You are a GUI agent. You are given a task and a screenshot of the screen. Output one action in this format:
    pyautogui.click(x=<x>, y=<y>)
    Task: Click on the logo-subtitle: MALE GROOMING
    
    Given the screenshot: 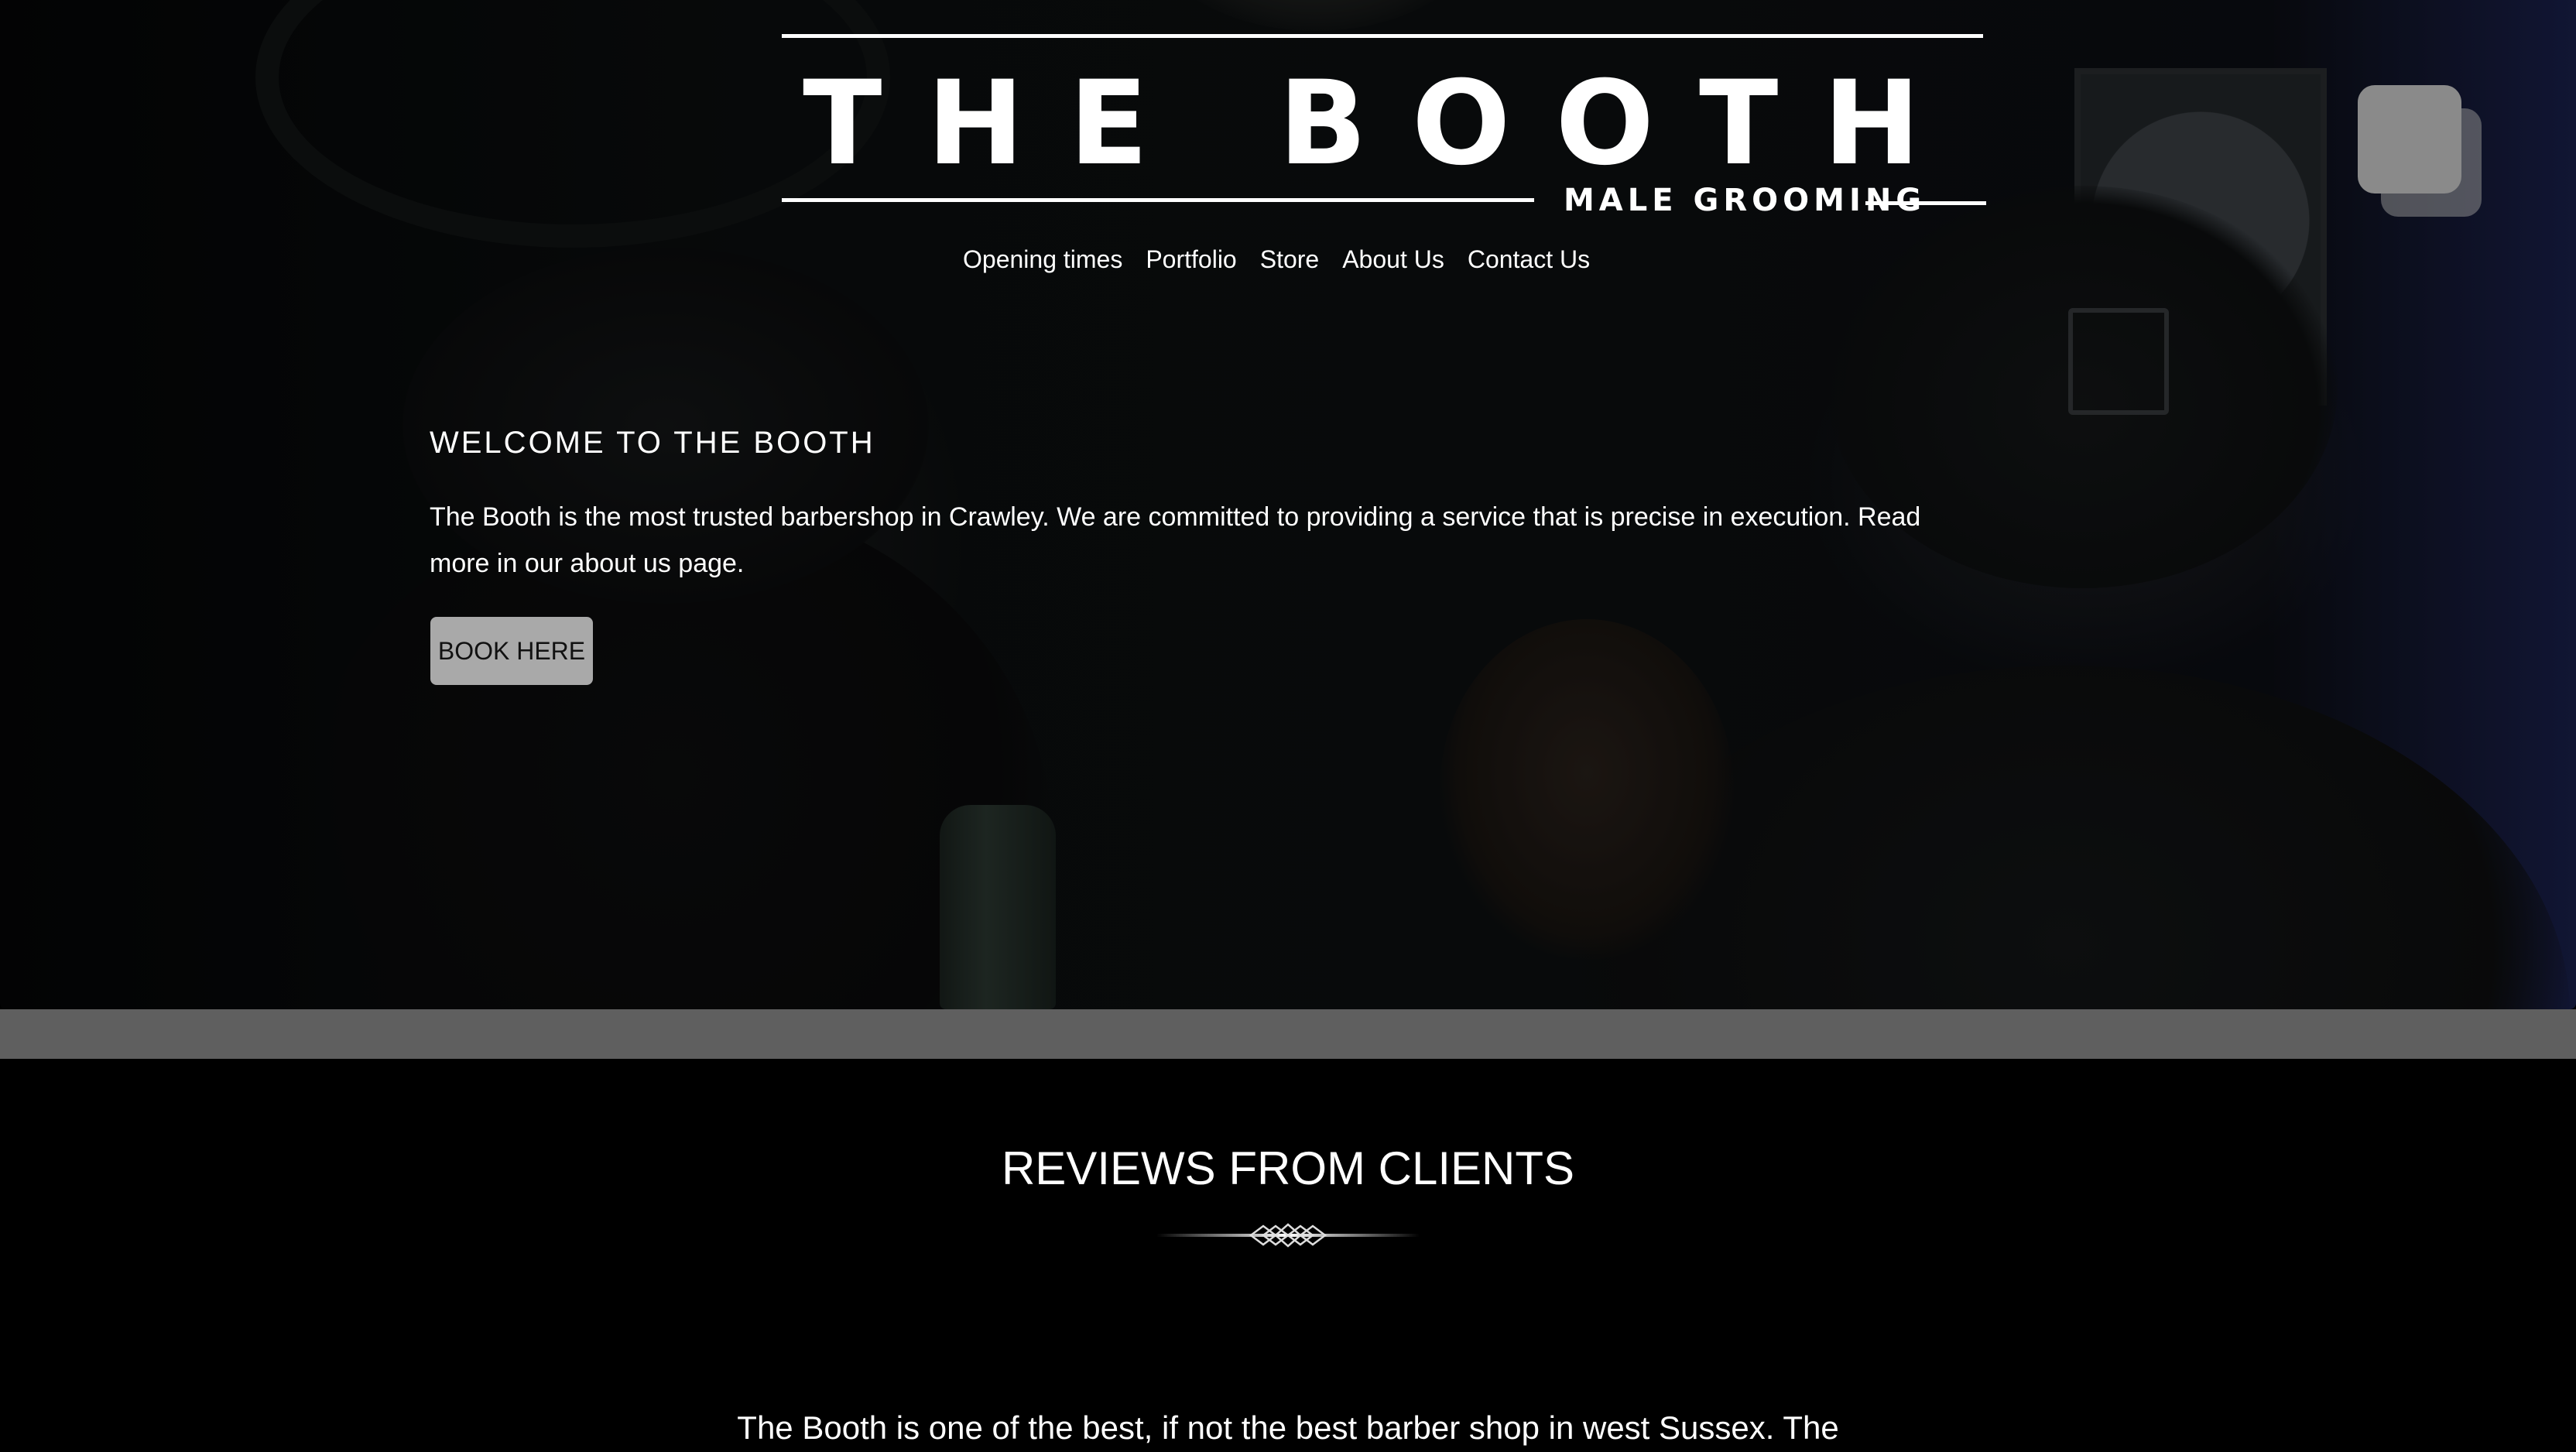 What is the action you would take?
    pyautogui.click(x=1745, y=200)
    